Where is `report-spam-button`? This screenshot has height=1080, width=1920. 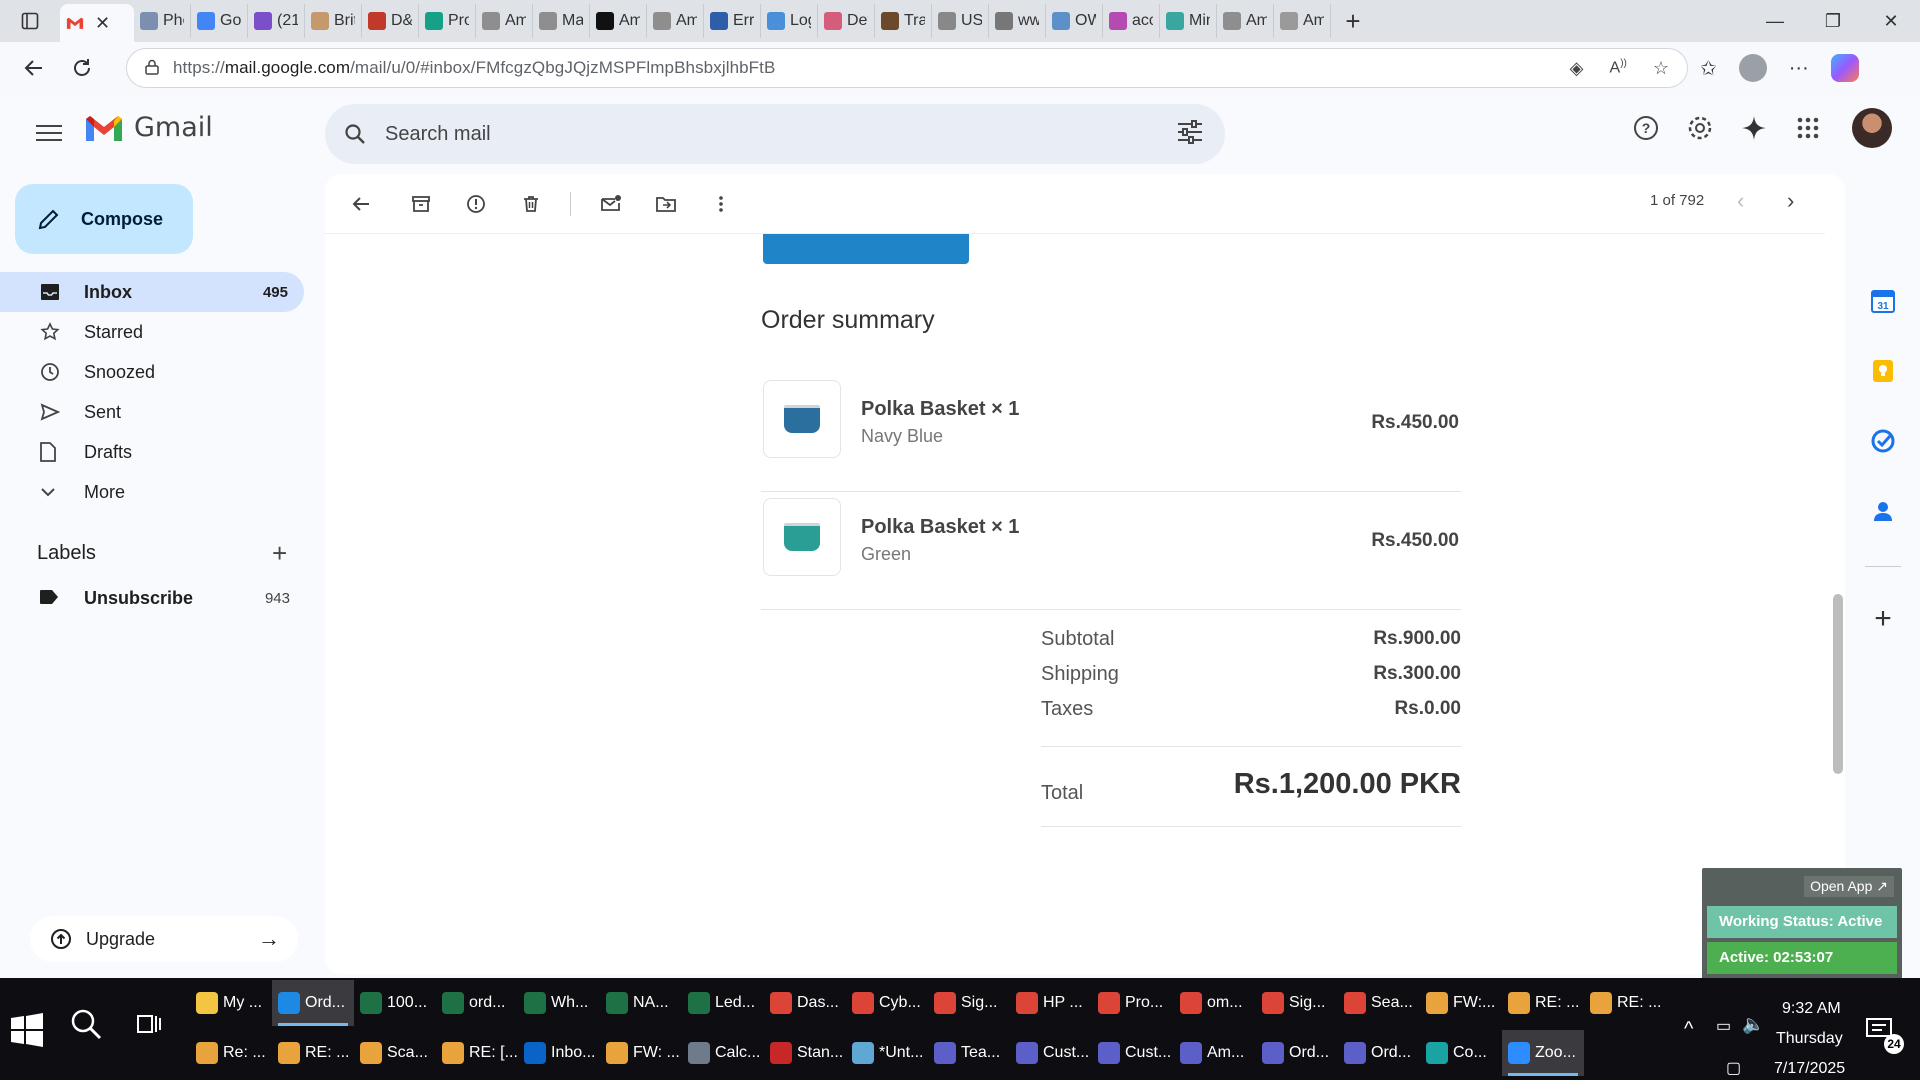
report-spam-button is located at coordinates (475, 204).